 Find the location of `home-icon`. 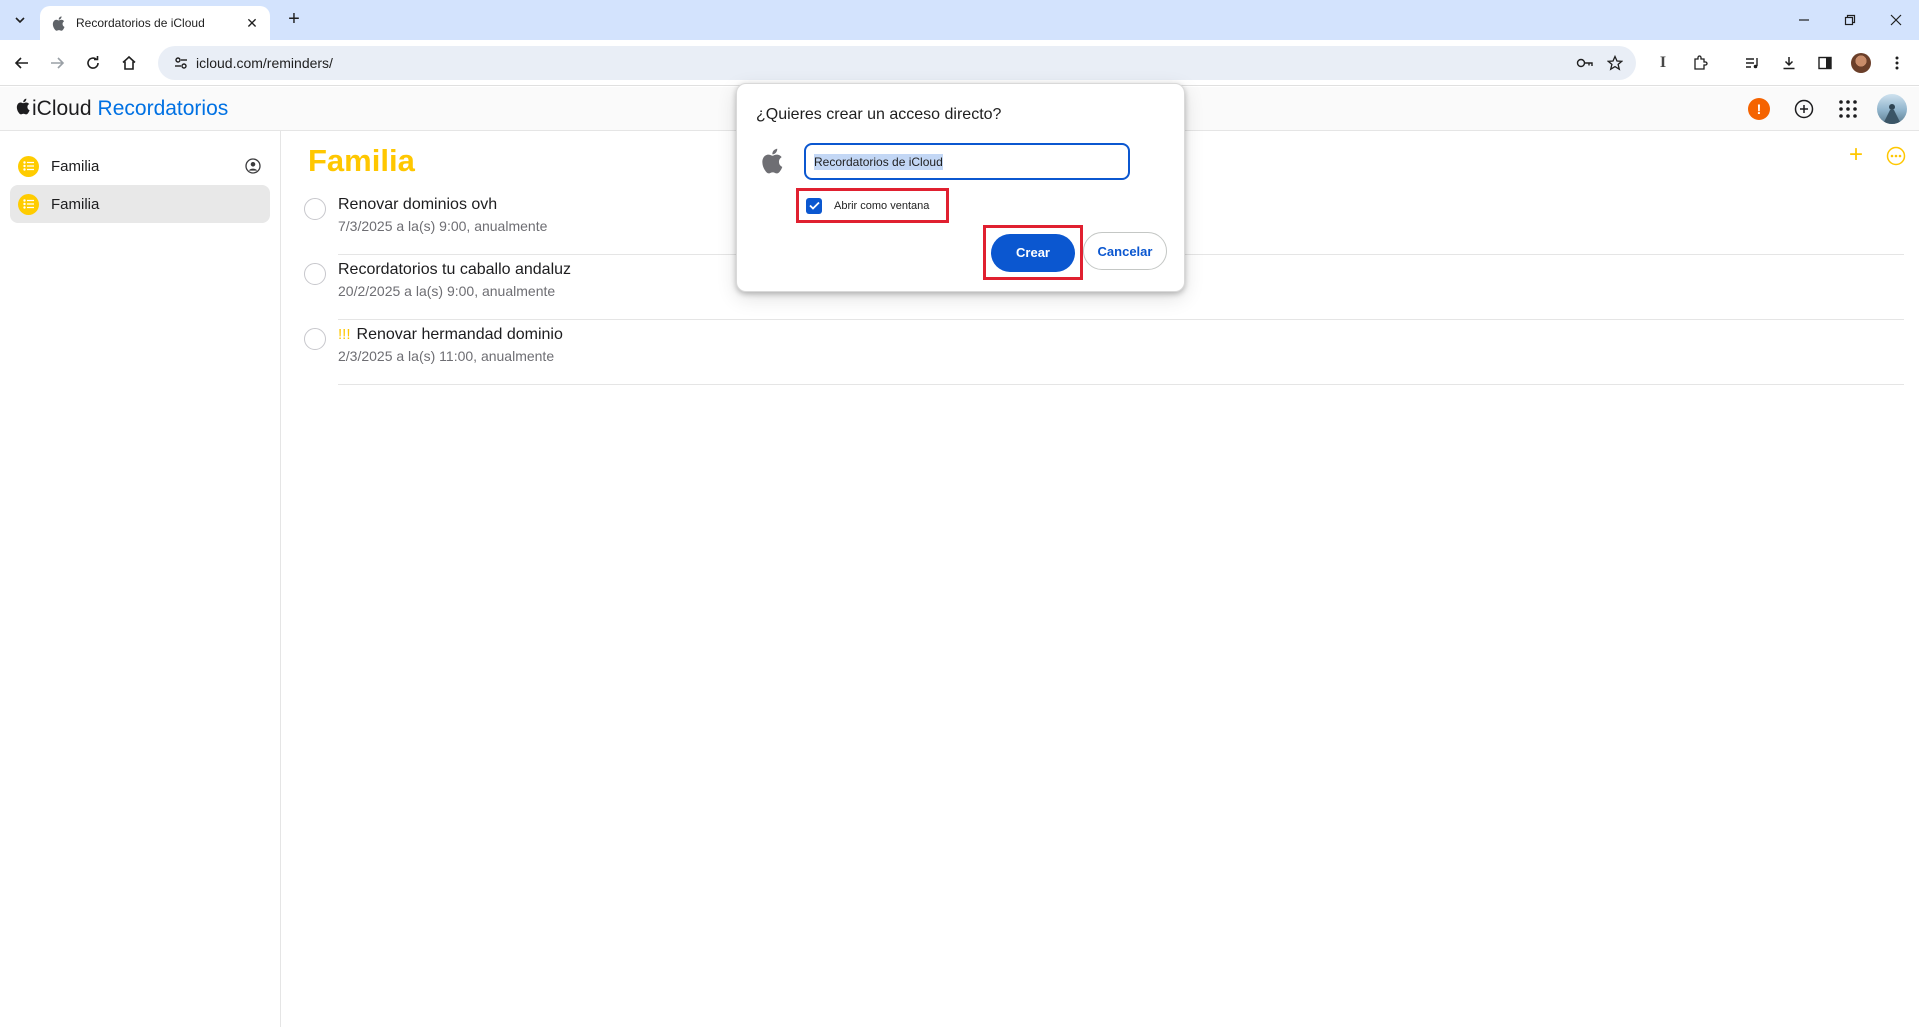

home-icon is located at coordinates (129, 63).